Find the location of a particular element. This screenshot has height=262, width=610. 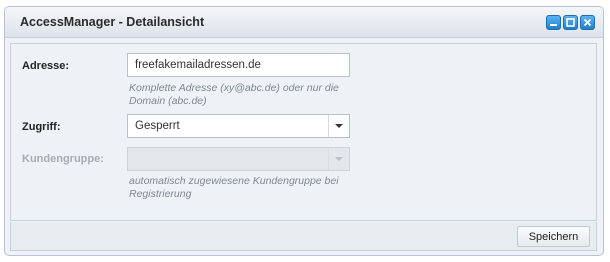

window-footer: Speichern is located at coordinates (303, 236).